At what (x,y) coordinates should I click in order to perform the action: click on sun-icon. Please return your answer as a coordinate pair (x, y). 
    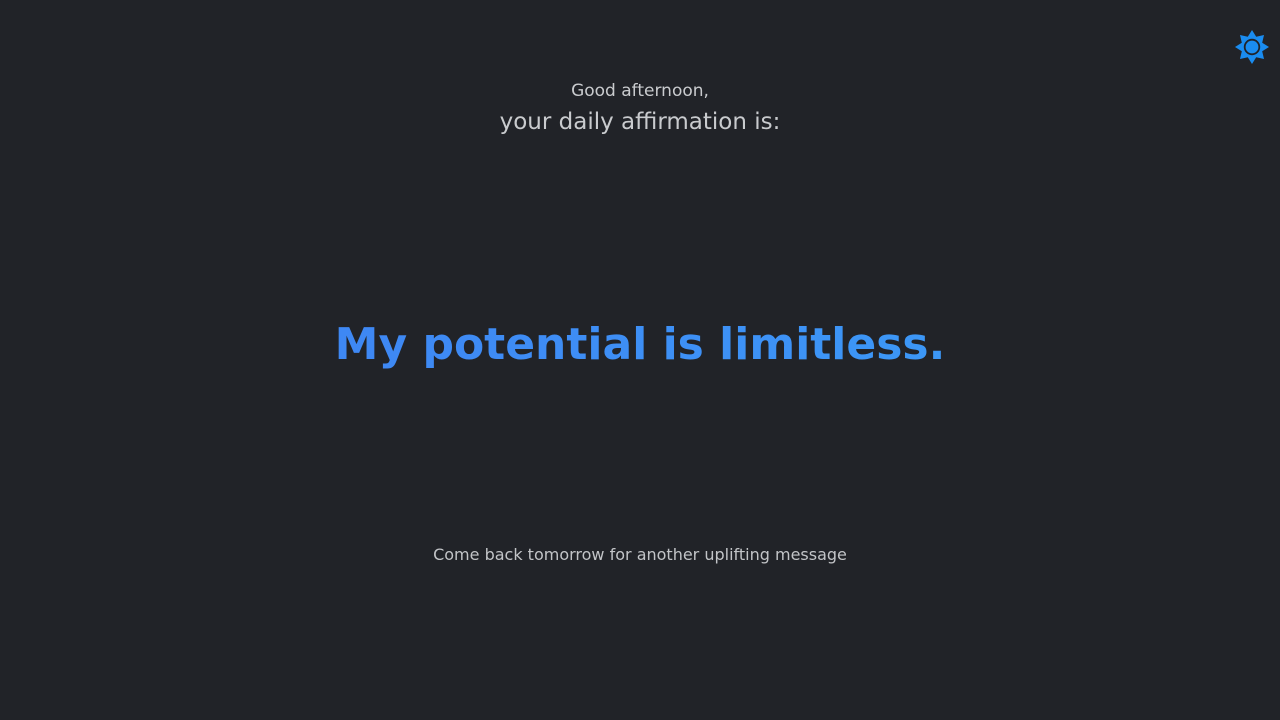
    Looking at the image, I should click on (1252, 47).